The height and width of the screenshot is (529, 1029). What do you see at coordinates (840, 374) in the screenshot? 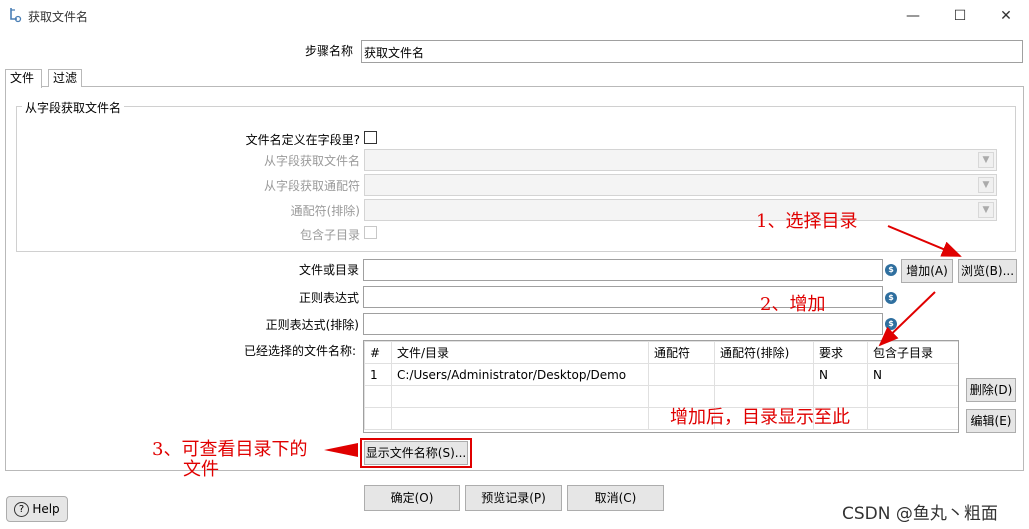
I see `row-required: N` at bounding box center [840, 374].